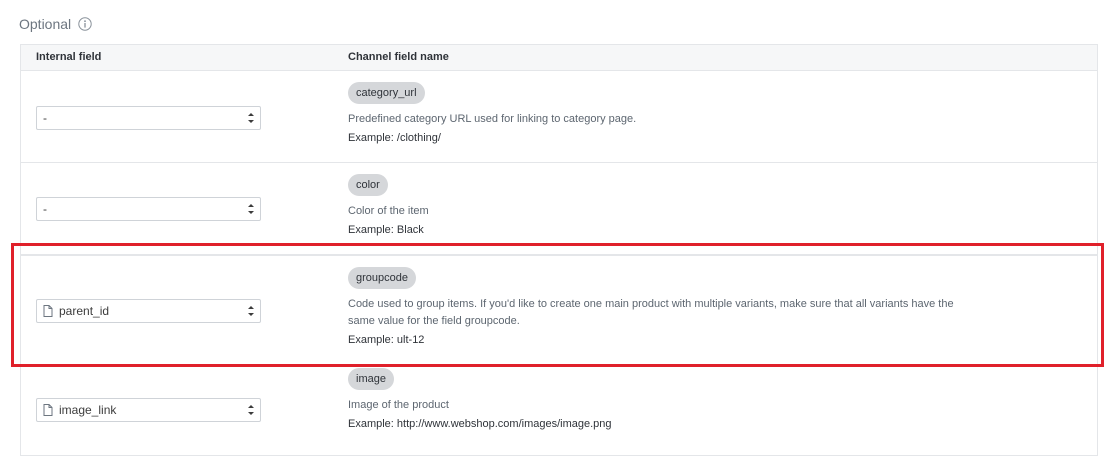 This screenshot has height=468, width=1118. Describe the element at coordinates (398, 57) in the screenshot. I see `column-header-channel-field-name: Channel field name` at that location.